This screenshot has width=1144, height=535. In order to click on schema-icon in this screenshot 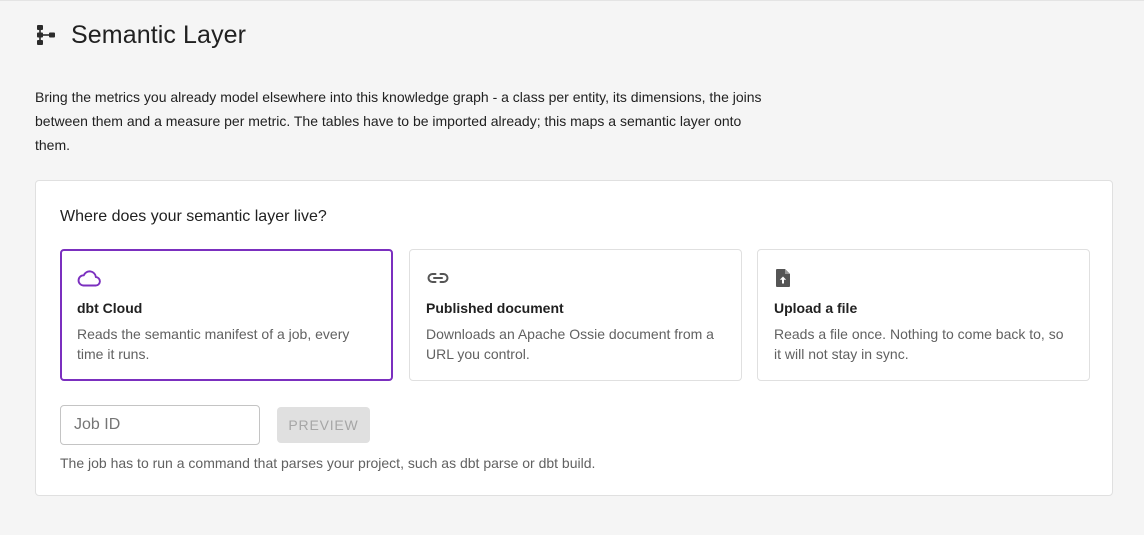, I will do `click(46, 35)`.